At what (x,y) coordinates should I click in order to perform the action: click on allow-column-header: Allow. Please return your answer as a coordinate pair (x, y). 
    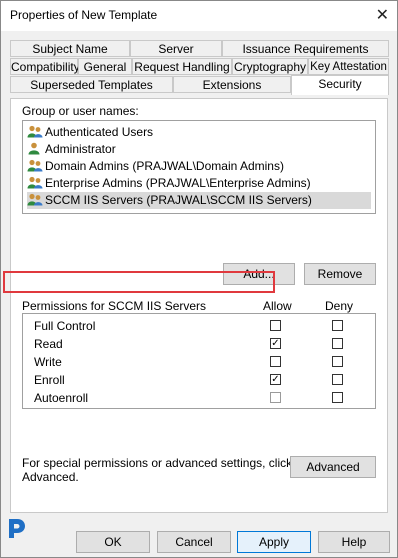
    Looking at the image, I should click on (277, 306).